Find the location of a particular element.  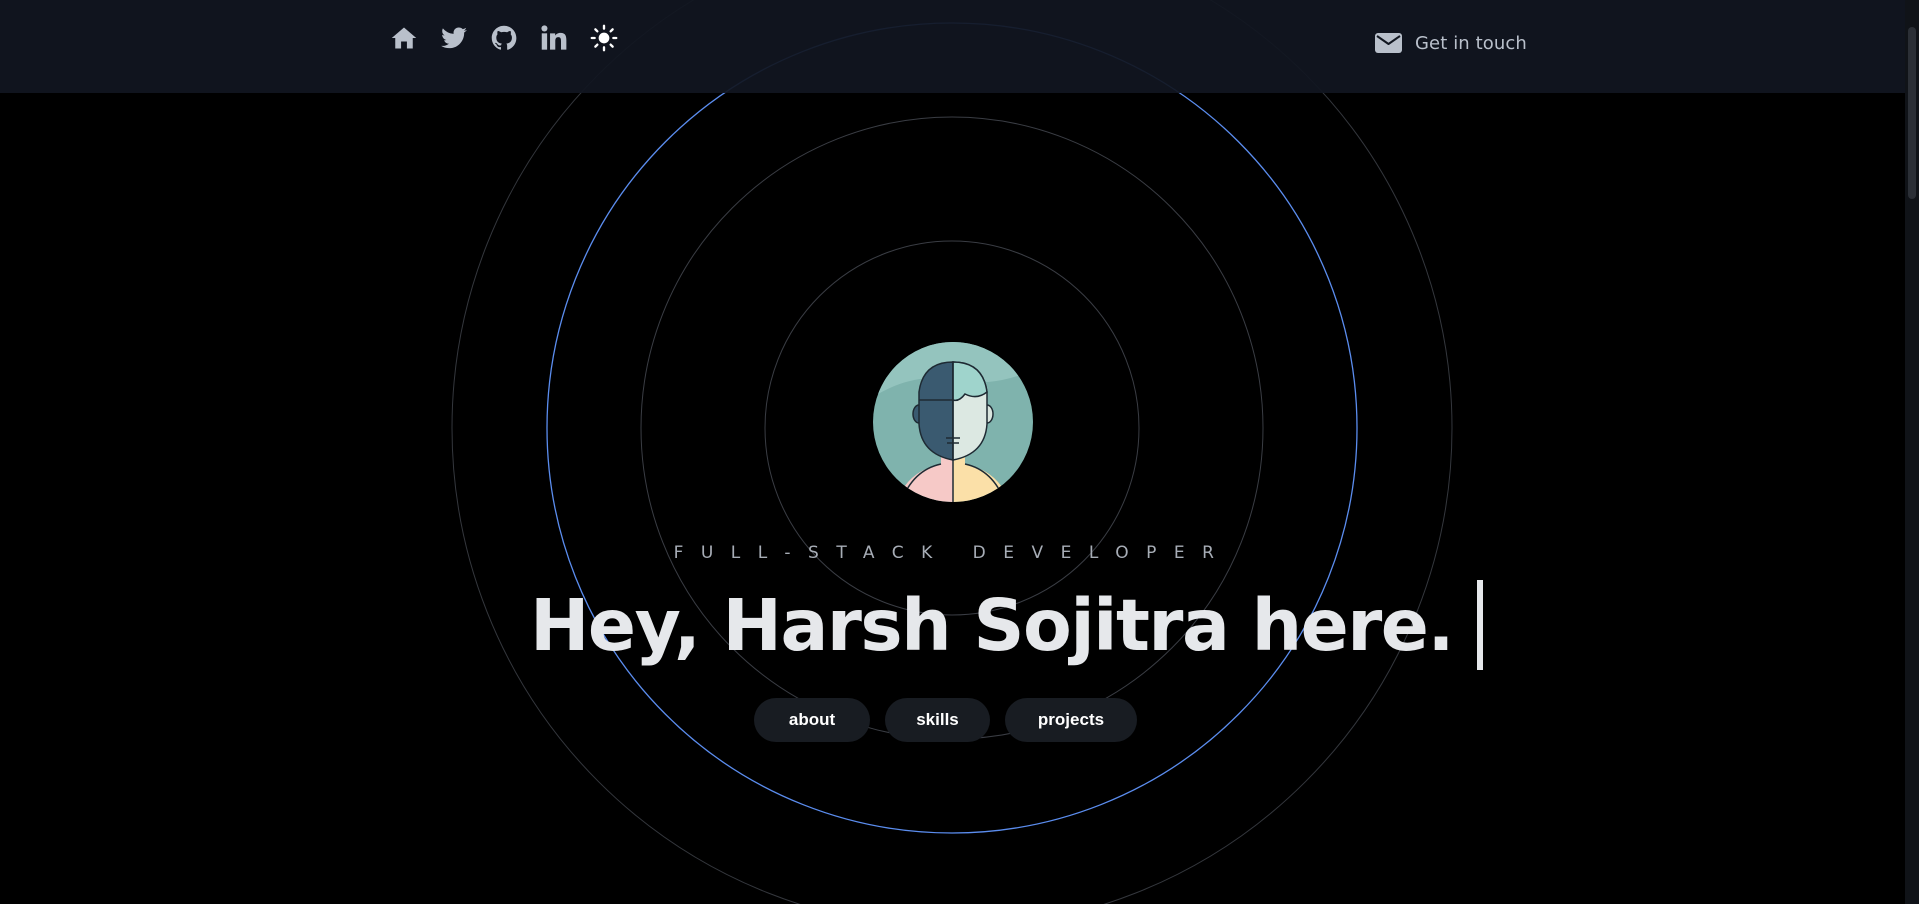

about-button: about is located at coordinates (812, 720).